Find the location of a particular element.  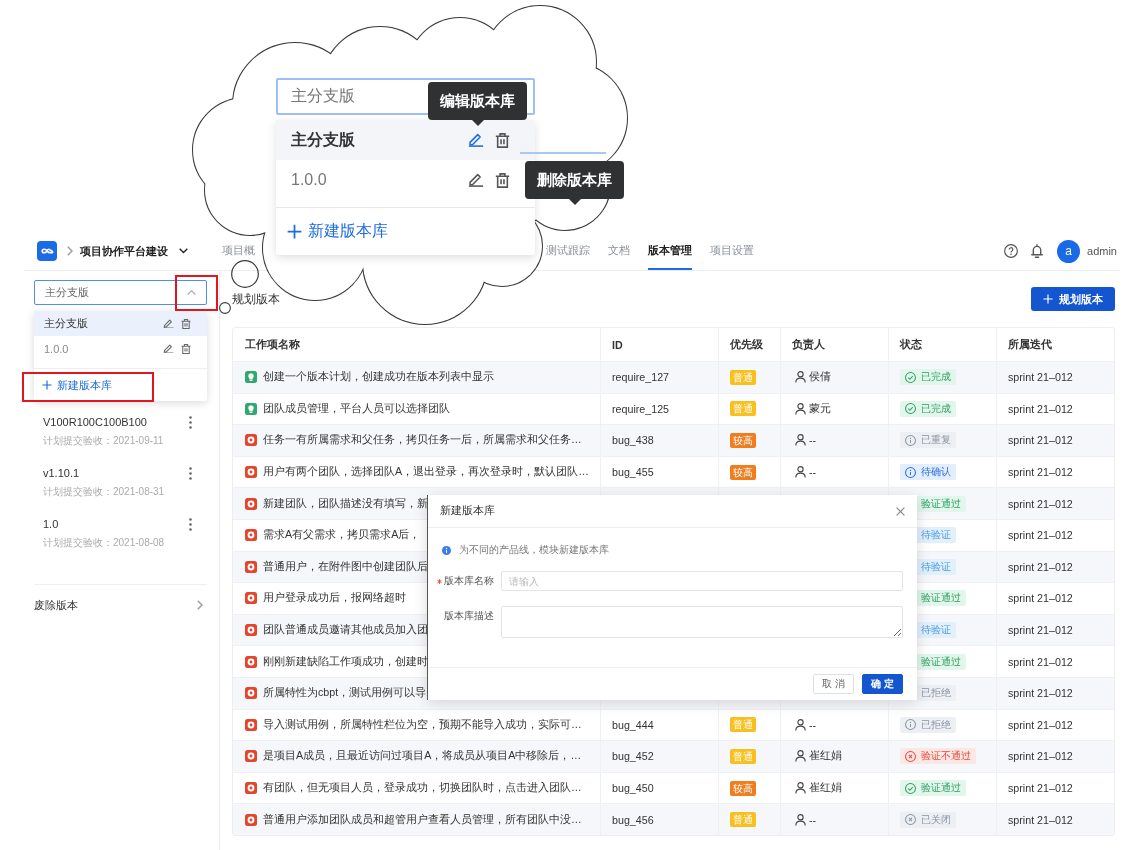

field-label: 版本库描述 is located at coordinates (469, 616).